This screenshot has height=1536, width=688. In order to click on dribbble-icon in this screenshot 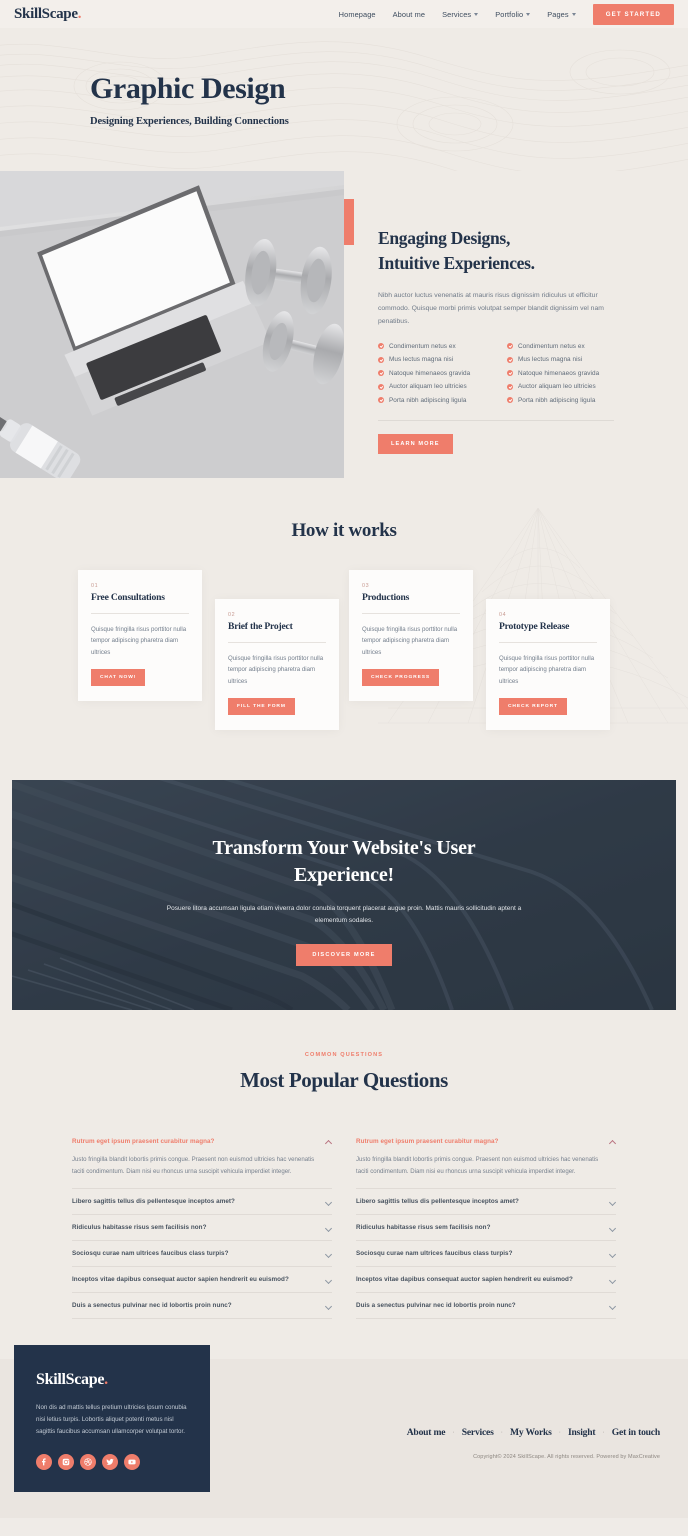, I will do `click(88, 1462)`.